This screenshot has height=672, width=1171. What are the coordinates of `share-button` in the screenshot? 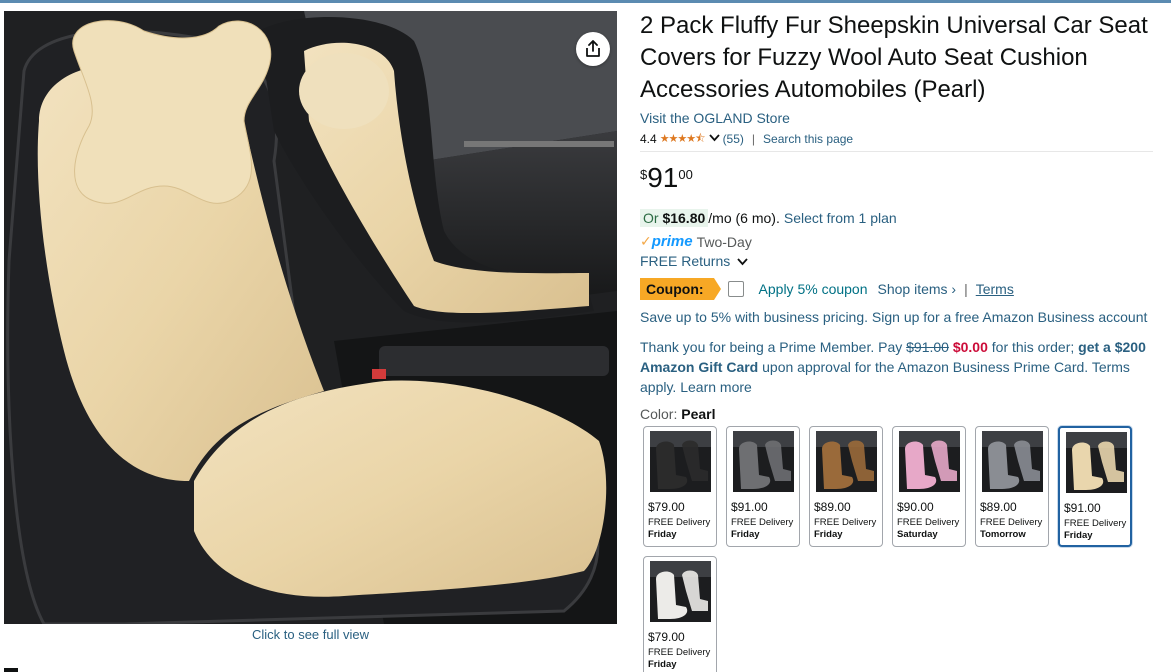 It's located at (593, 49).